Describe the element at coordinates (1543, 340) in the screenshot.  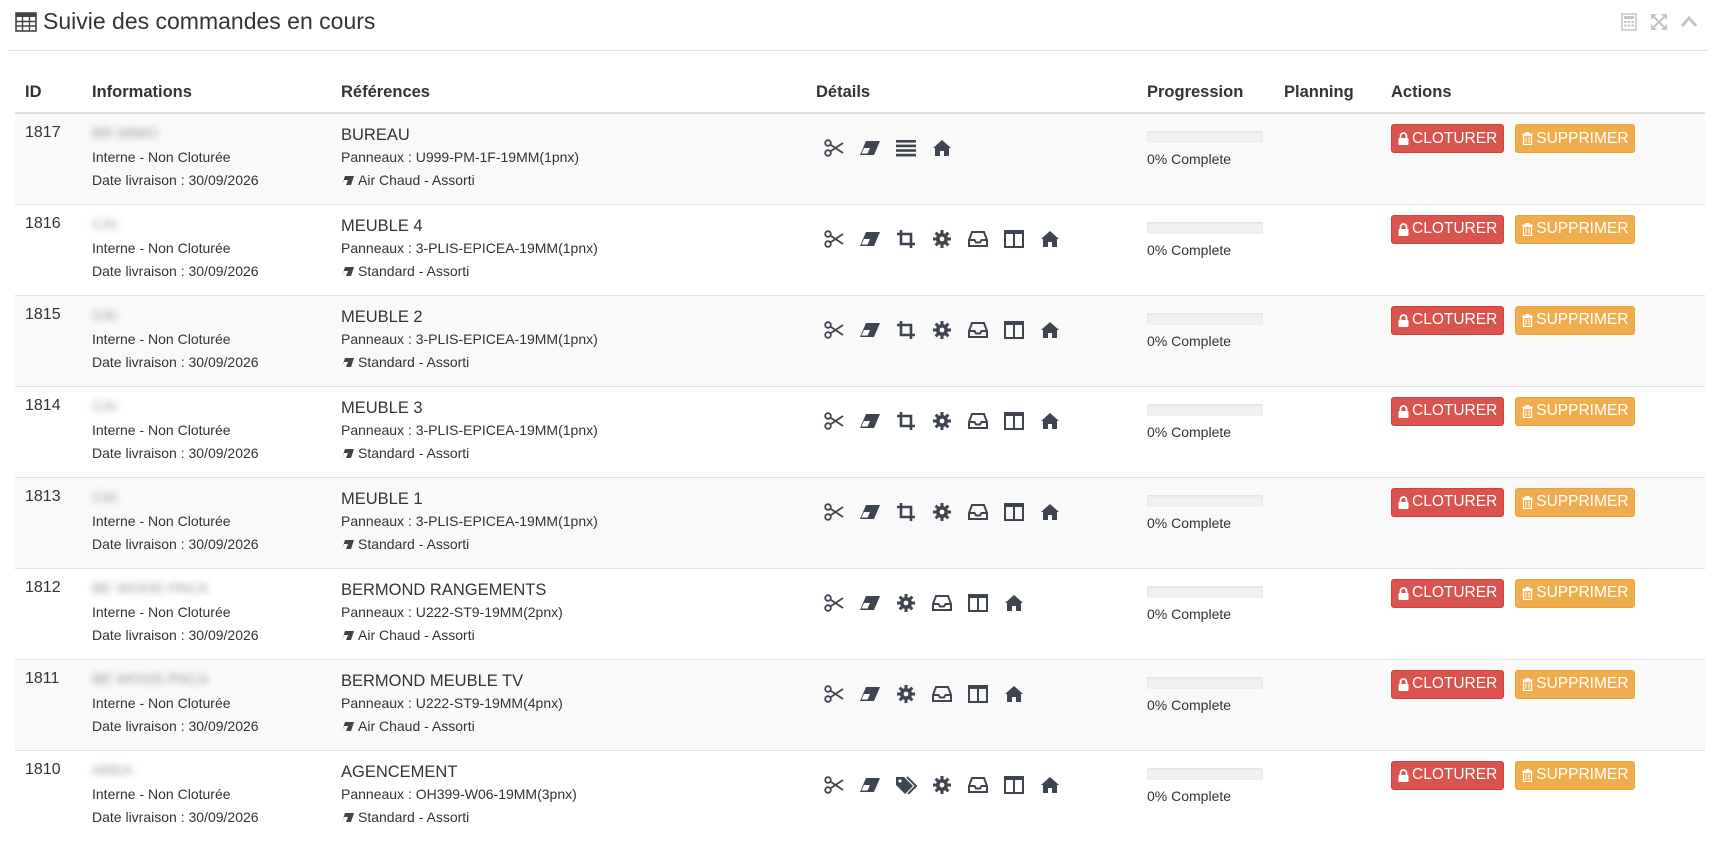
I see `cell-actions: CLOTURER SUPPRIMER` at that location.